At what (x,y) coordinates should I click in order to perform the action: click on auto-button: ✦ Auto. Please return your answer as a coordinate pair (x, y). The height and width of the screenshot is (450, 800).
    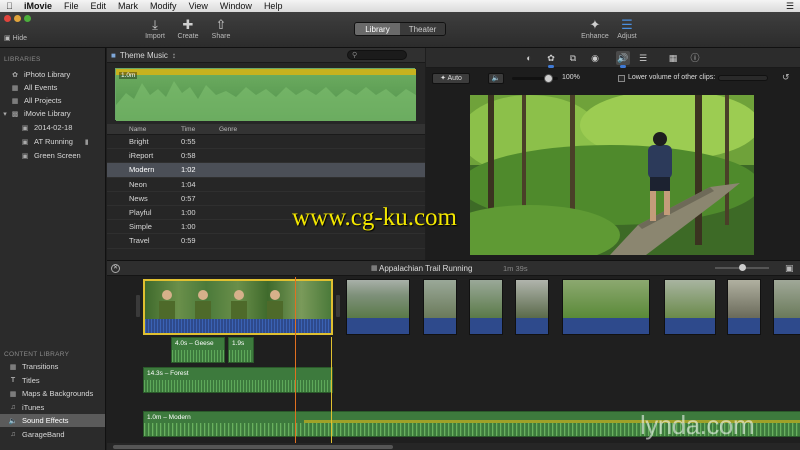
    Looking at the image, I should click on (451, 78).